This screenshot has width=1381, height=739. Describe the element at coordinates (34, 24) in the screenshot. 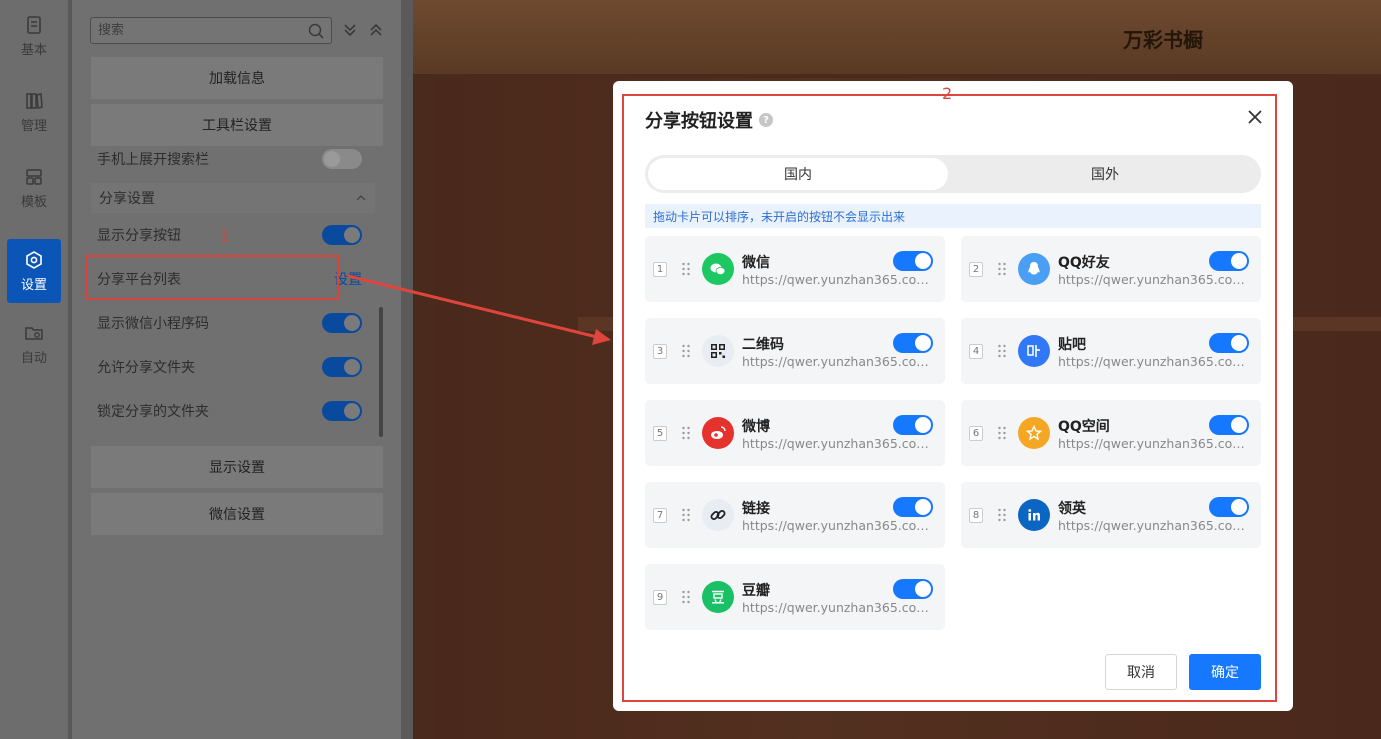

I see `document-icon` at that location.